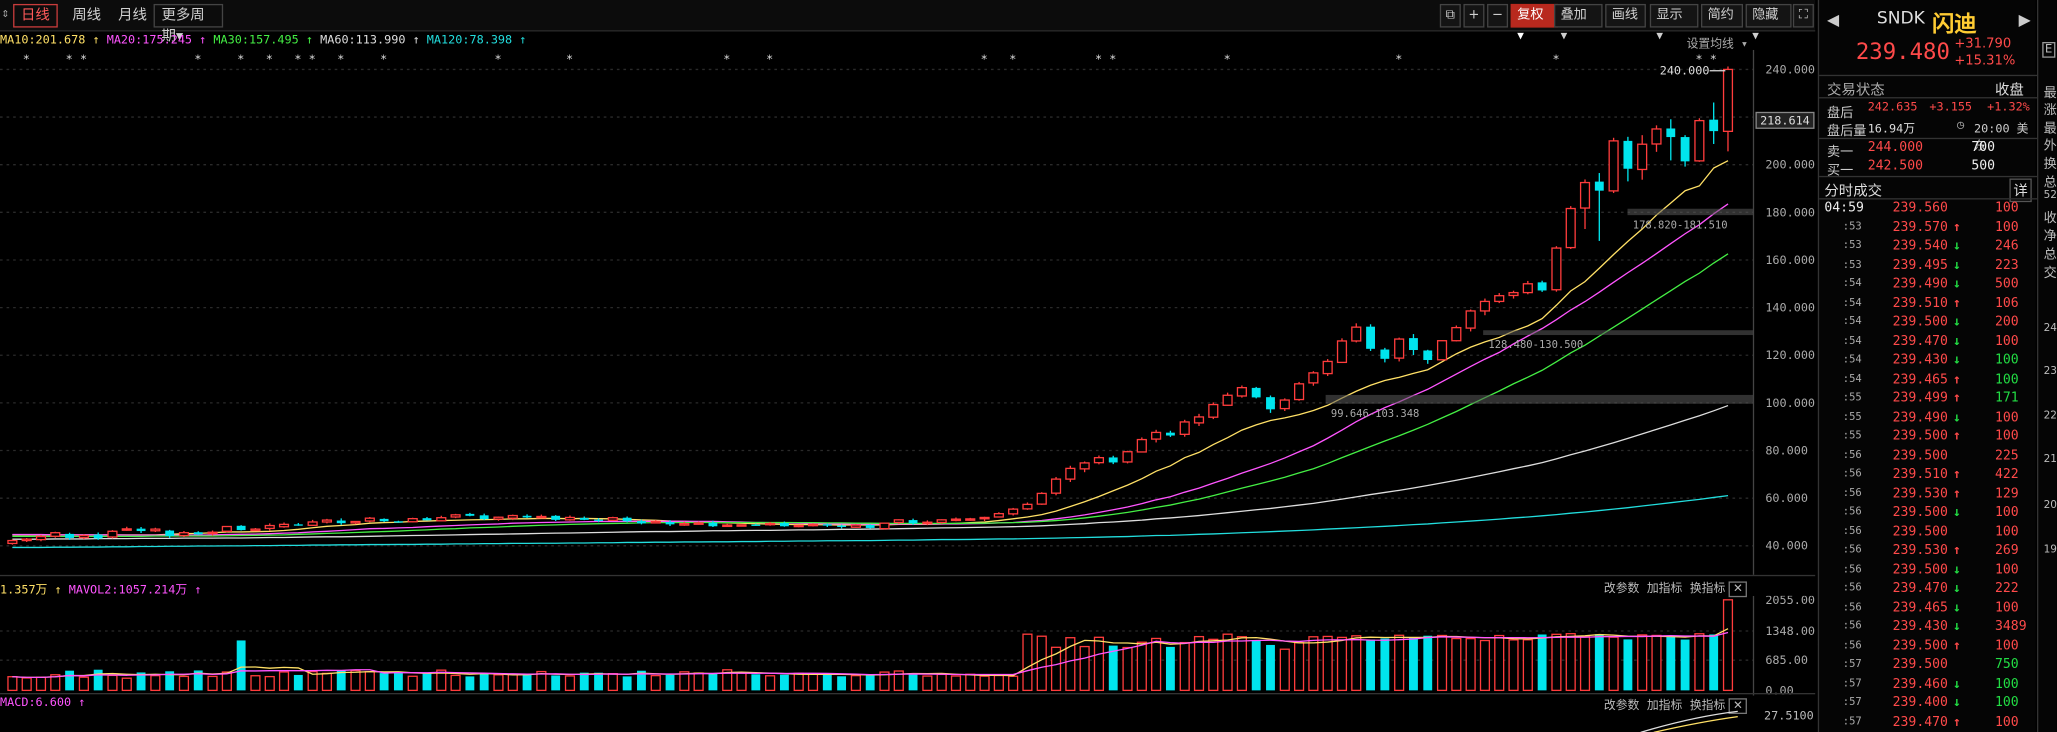 Image resolution: width=2057 pixels, height=732 pixels. I want to click on window-toggle-icon: ⧉, so click(1450, 15).